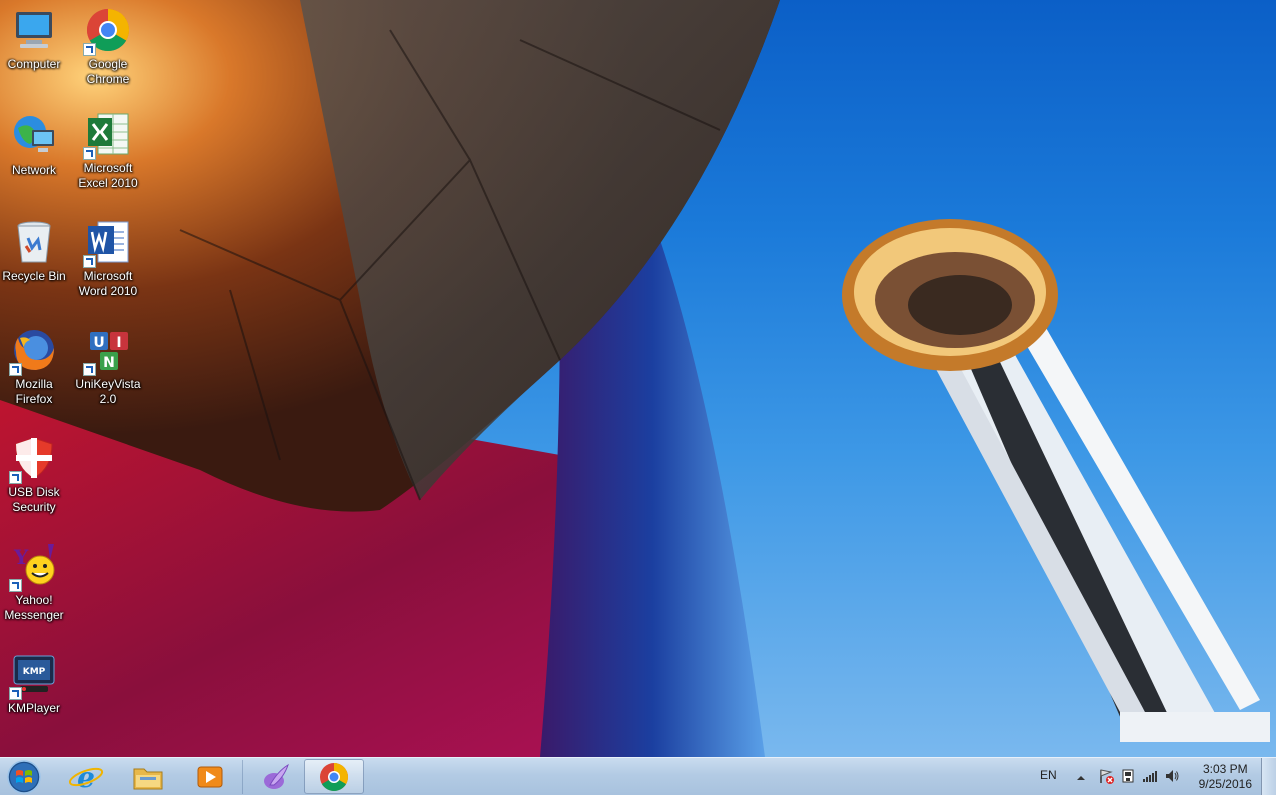 The image size is (1276, 800). What do you see at coordinates (1150, 778) in the screenshot?
I see `network-signal-icon` at bounding box center [1150, 778].